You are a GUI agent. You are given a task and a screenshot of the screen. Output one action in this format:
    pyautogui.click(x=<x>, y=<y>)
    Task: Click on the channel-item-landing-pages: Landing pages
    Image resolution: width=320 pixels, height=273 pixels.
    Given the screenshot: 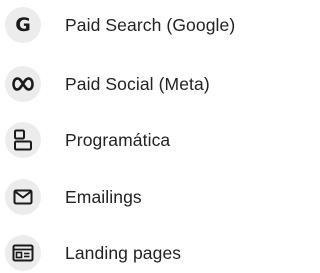 What is the action you would take?
    pyautogui.click(x=137, y=252)
    